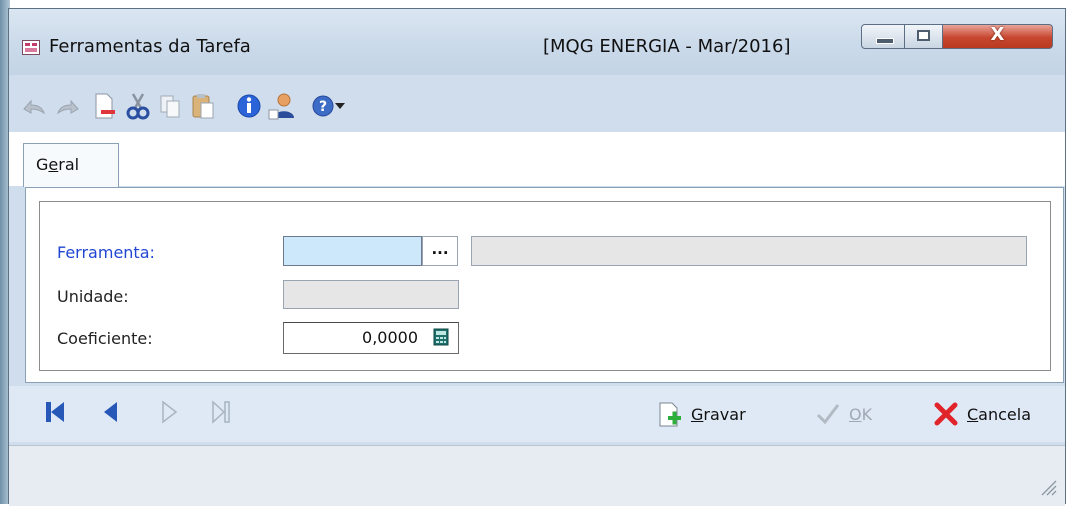 This screenshot has height=506, width=1070. Describe the element at coordinates (352, 251) in the screenshot. I see `ferramenta-code-input` at that location.